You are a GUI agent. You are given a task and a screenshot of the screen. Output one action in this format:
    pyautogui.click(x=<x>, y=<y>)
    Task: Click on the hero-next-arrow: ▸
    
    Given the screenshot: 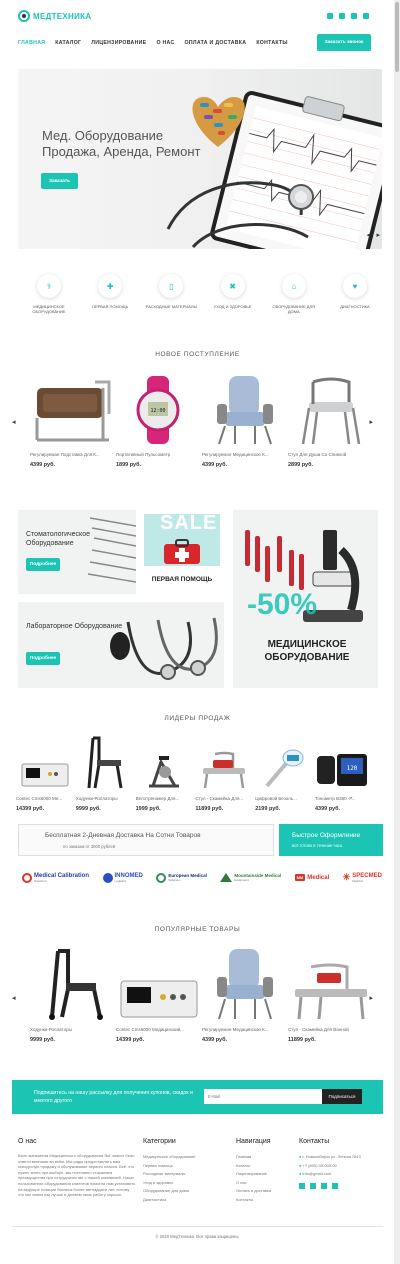 What is the action you would take?
    pyautogui.click(x=378, y=235)
    